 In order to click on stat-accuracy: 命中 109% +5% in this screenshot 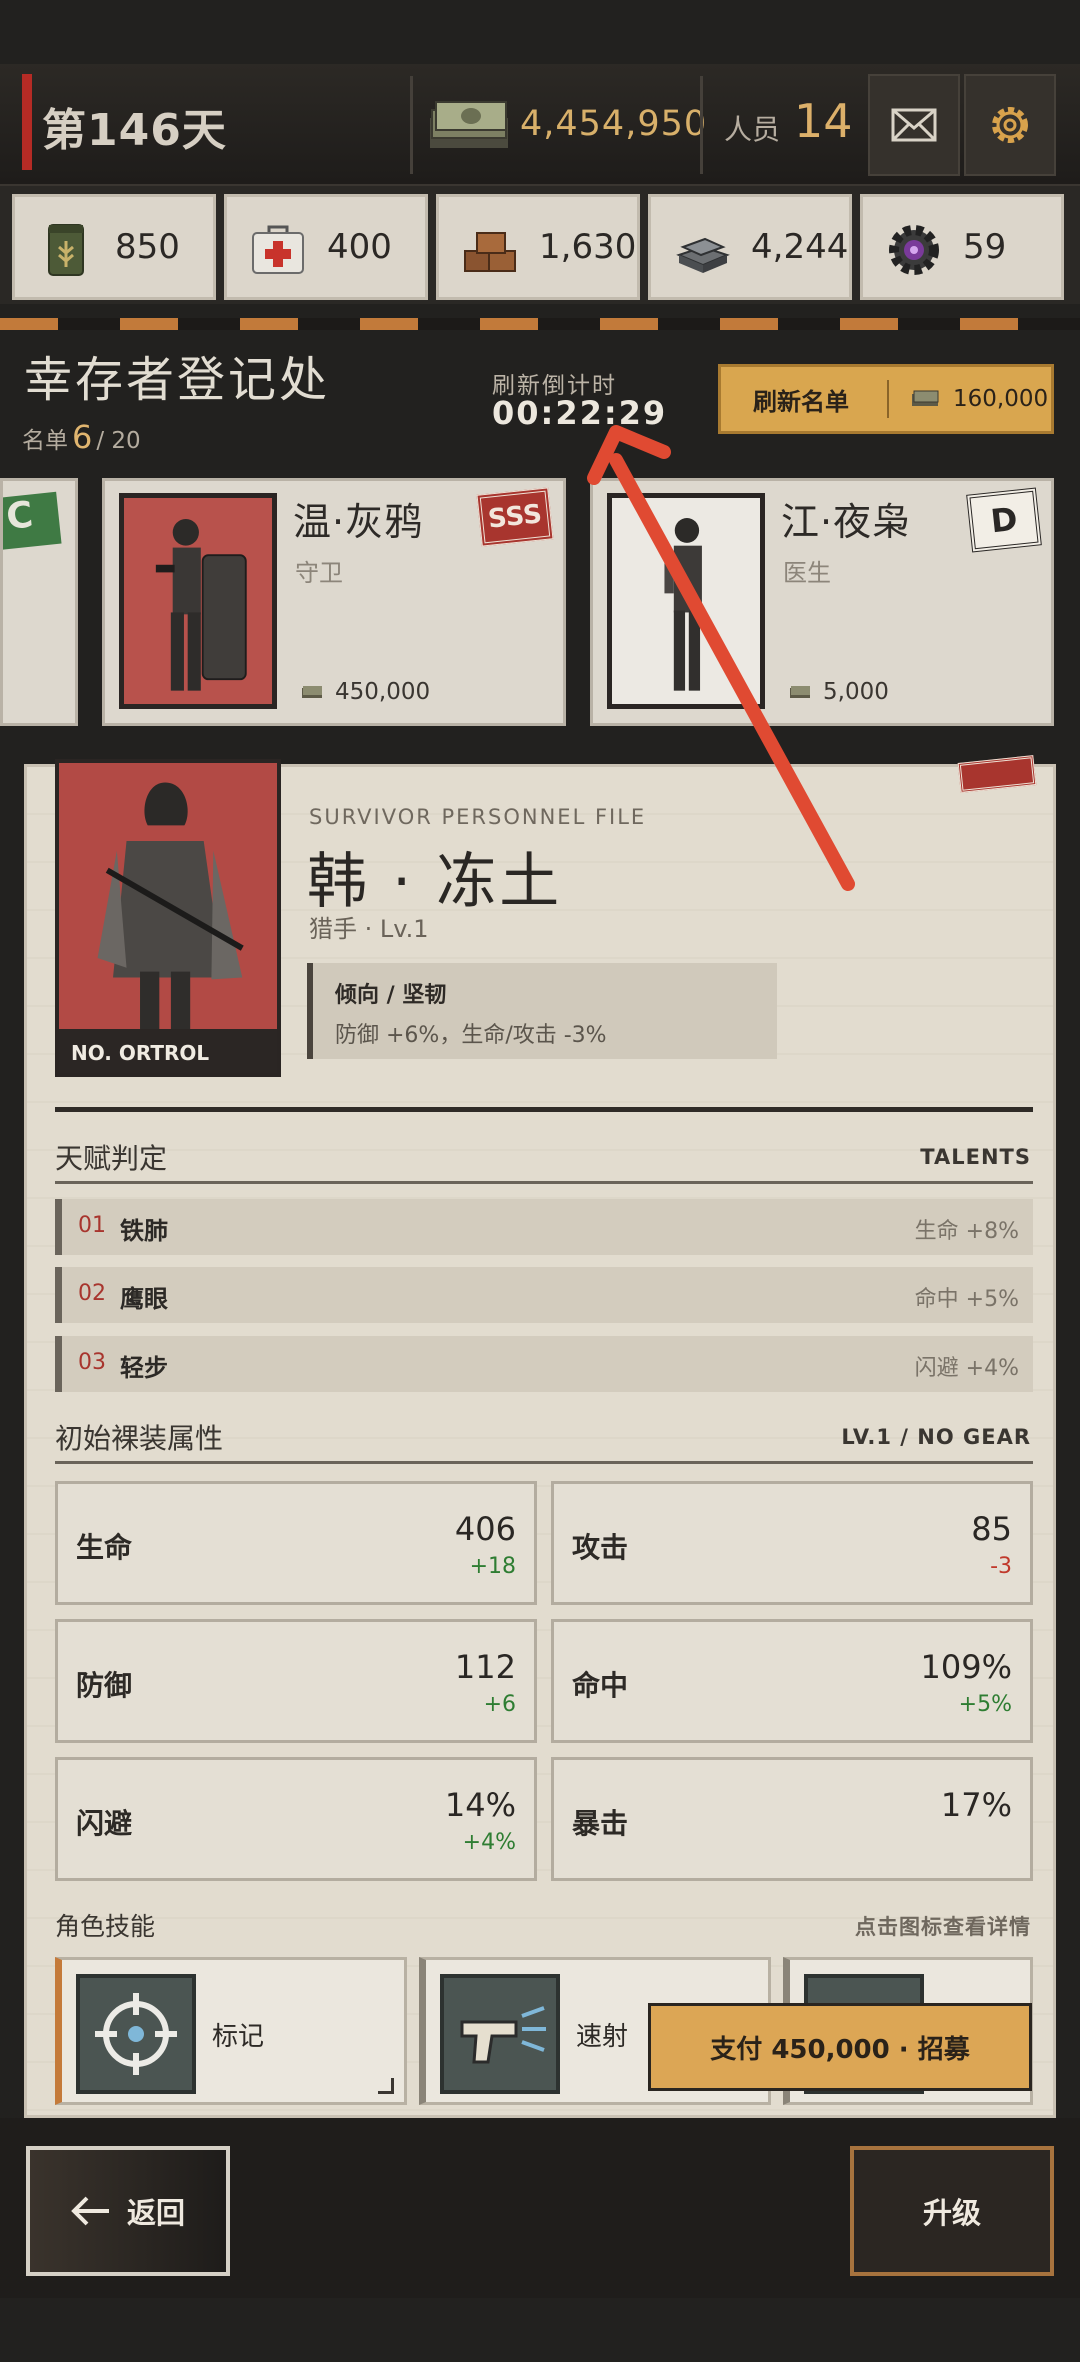, I will do `click(792, 1681)`.